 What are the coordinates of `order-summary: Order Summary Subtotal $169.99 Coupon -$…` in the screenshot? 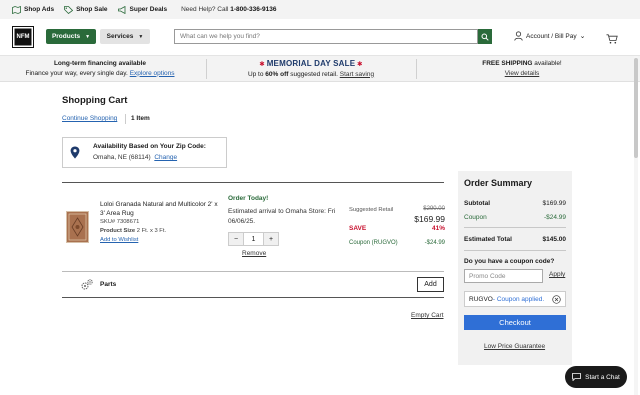 It's located at (515, 268).